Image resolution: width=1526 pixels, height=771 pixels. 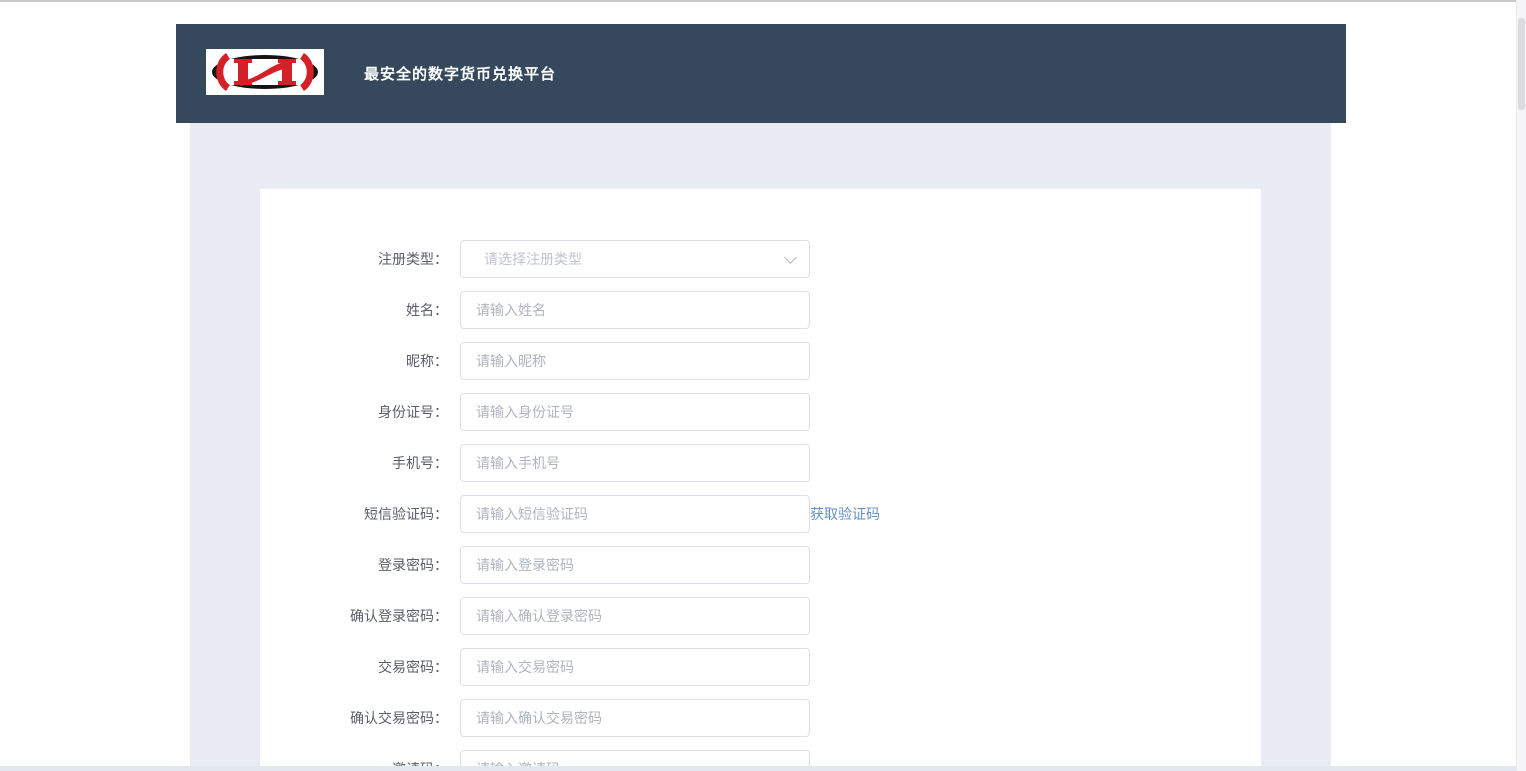 I want to click on confirm-trade-password-input, so click(x=635, y=718).